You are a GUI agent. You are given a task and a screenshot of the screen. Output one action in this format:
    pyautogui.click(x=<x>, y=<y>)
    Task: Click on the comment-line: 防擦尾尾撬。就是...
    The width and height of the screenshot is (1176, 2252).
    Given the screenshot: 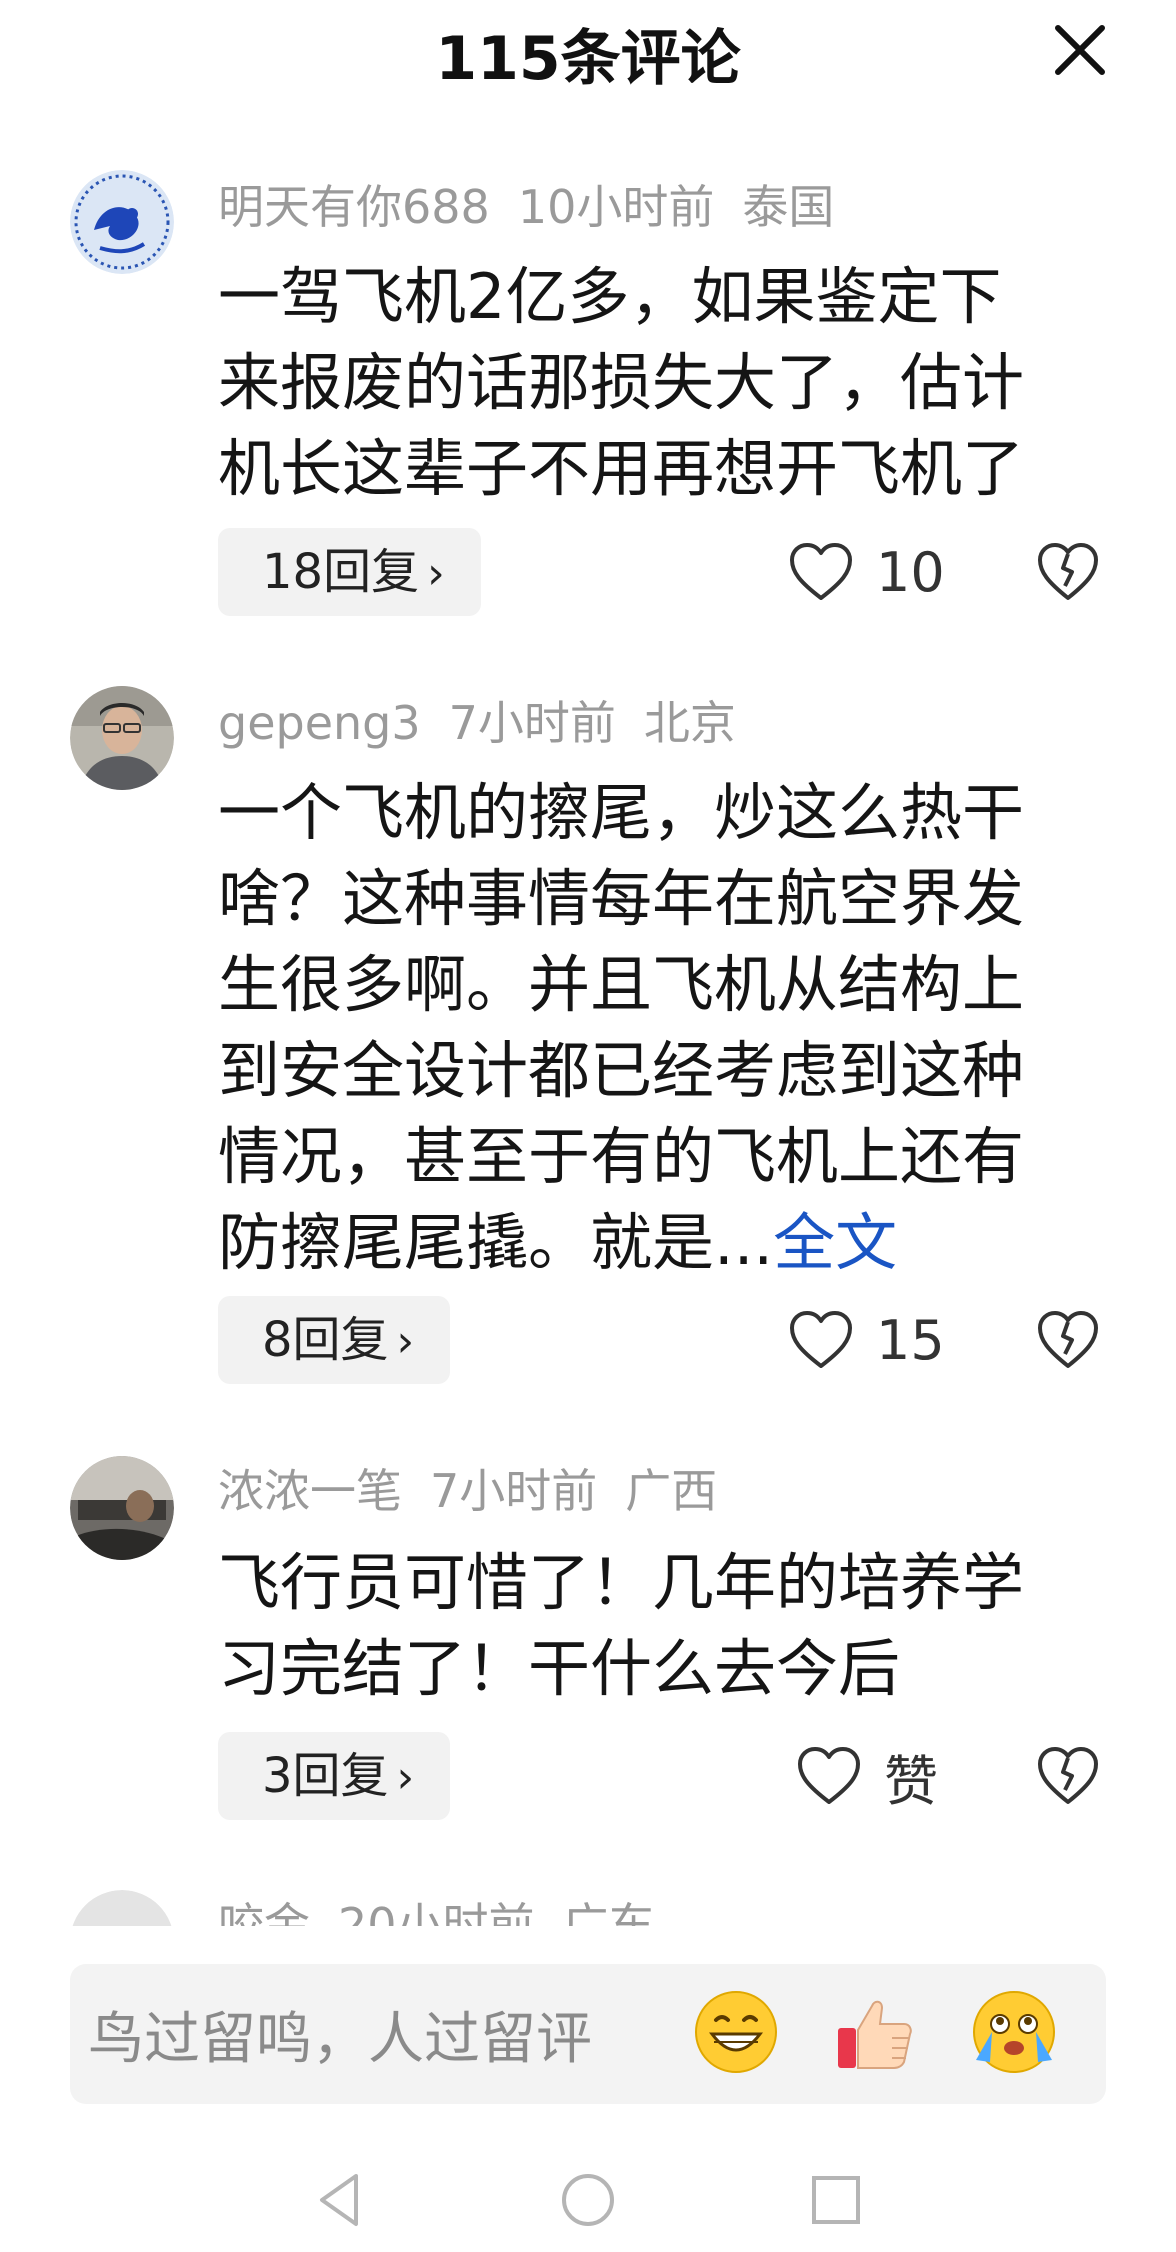 What is the action you would take?
    pyautogui.click(x=496, y=1242)
    